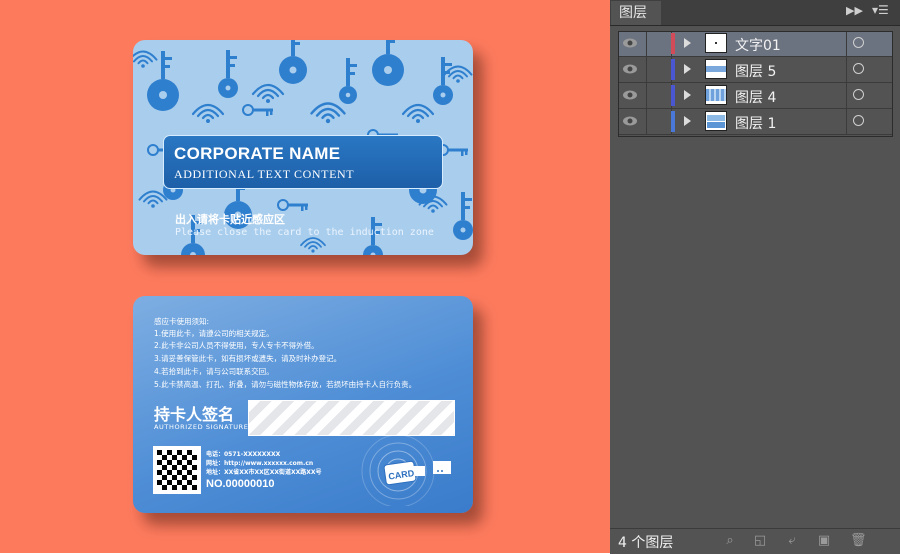 This screenshot has width=900, height=554. I want to click on layer-row: 图层 5, so click(755, 70).